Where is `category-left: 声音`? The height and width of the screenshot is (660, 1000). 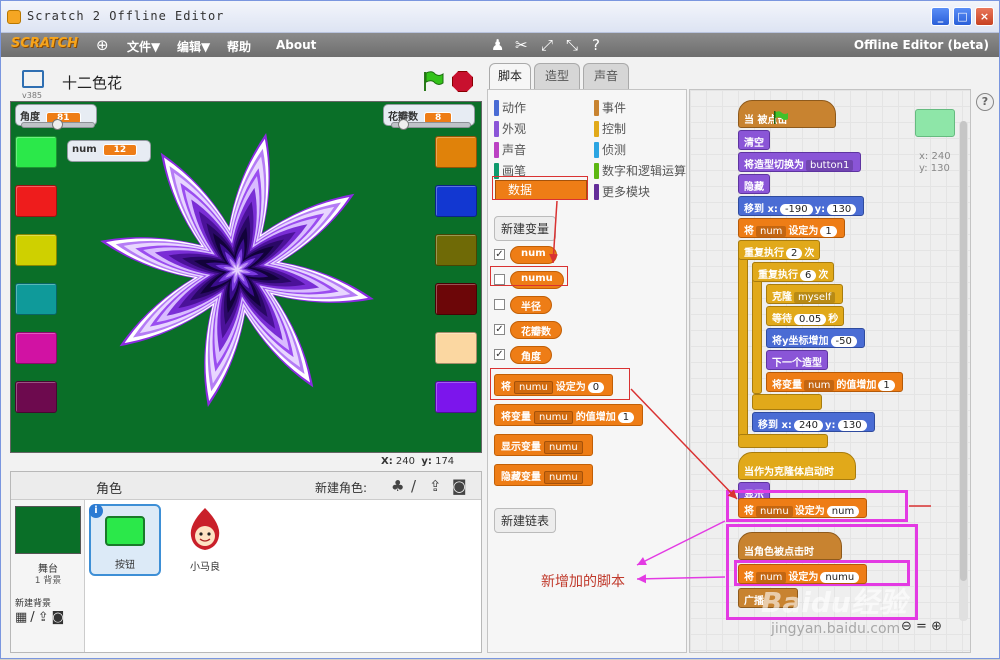
category-left: 声音 is located at coordinates (510, 150).